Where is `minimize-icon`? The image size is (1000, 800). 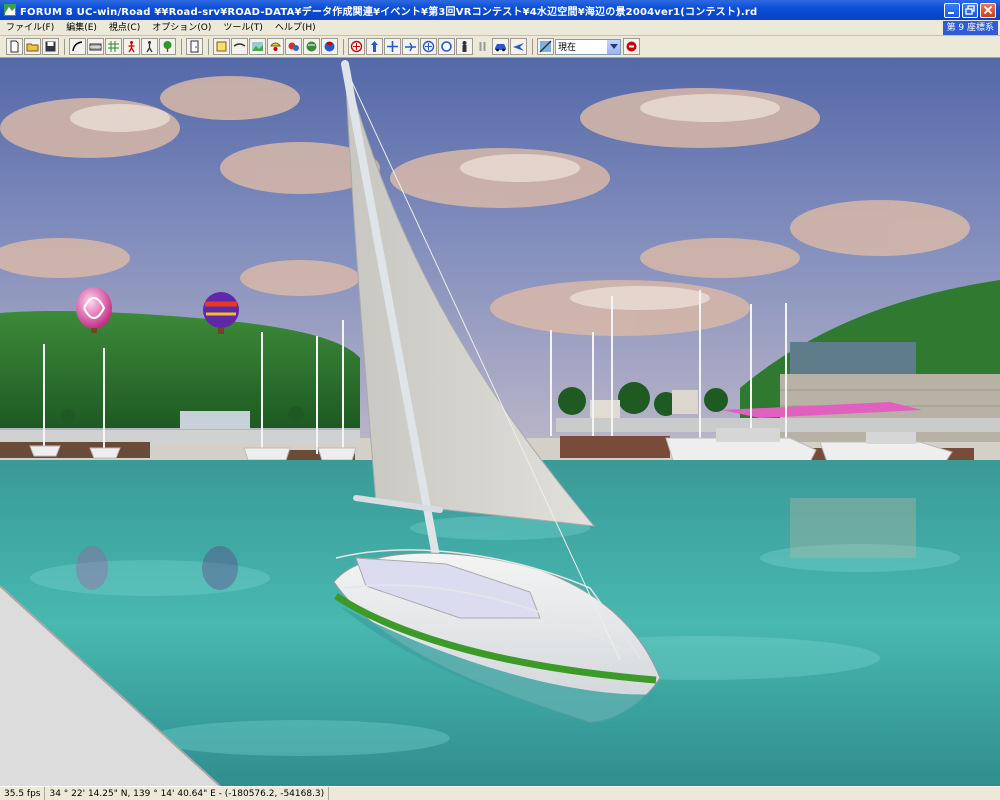 minimize-icon is located at coordinates (951, 13).